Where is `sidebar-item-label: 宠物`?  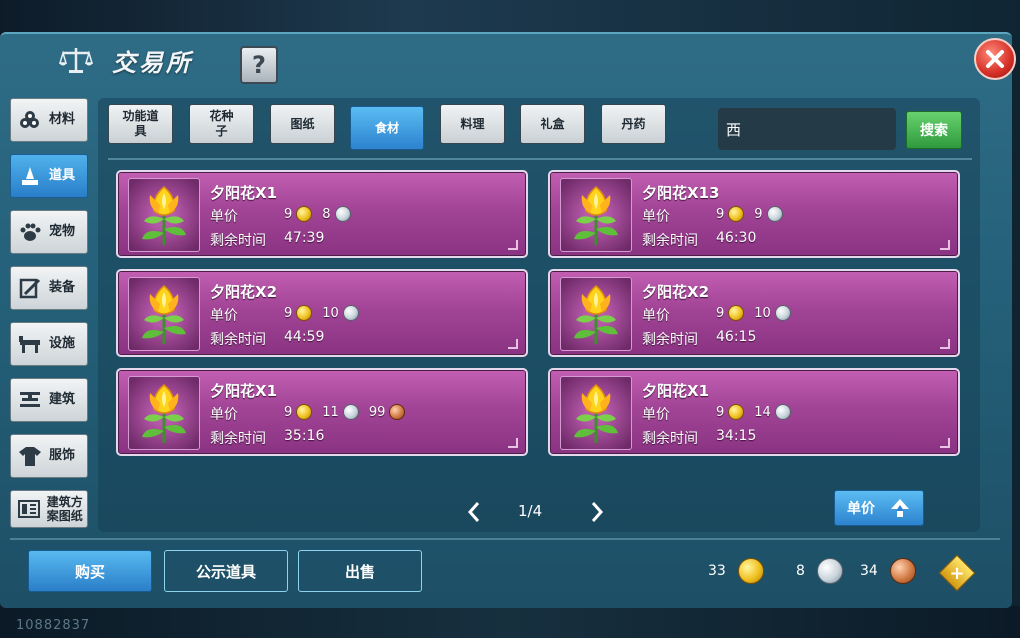
sidebar-item-label: 宠物 is located at coordinates (62, 231).